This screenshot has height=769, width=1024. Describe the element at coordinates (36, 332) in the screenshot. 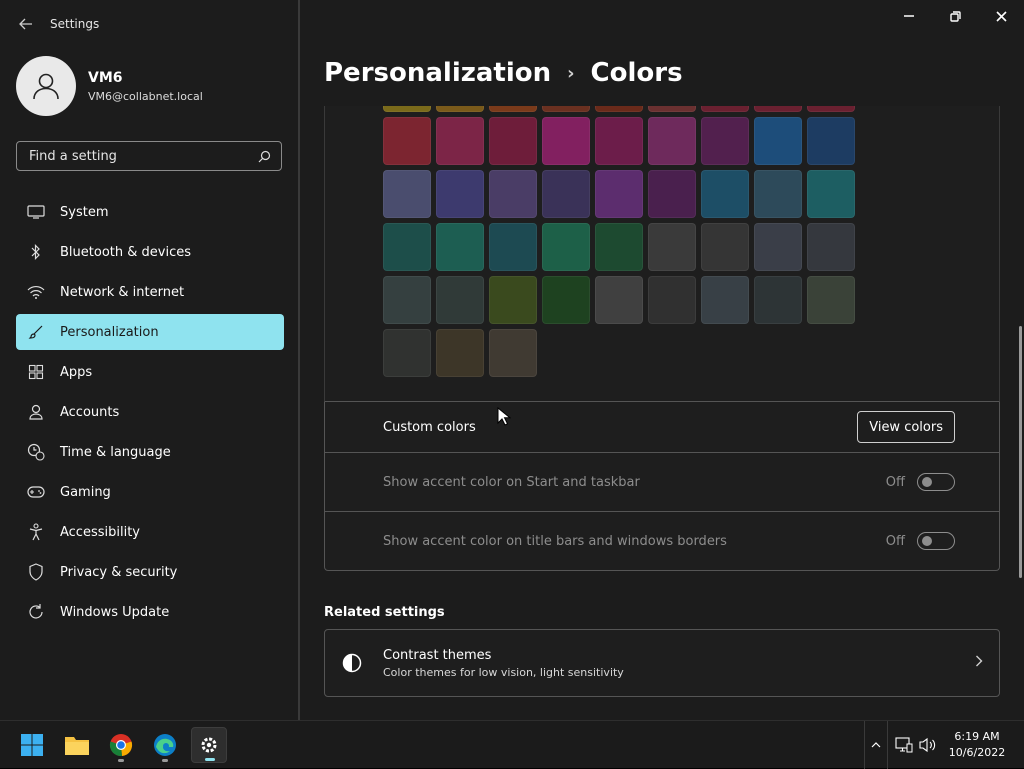

I see `brush-icon` at that location.